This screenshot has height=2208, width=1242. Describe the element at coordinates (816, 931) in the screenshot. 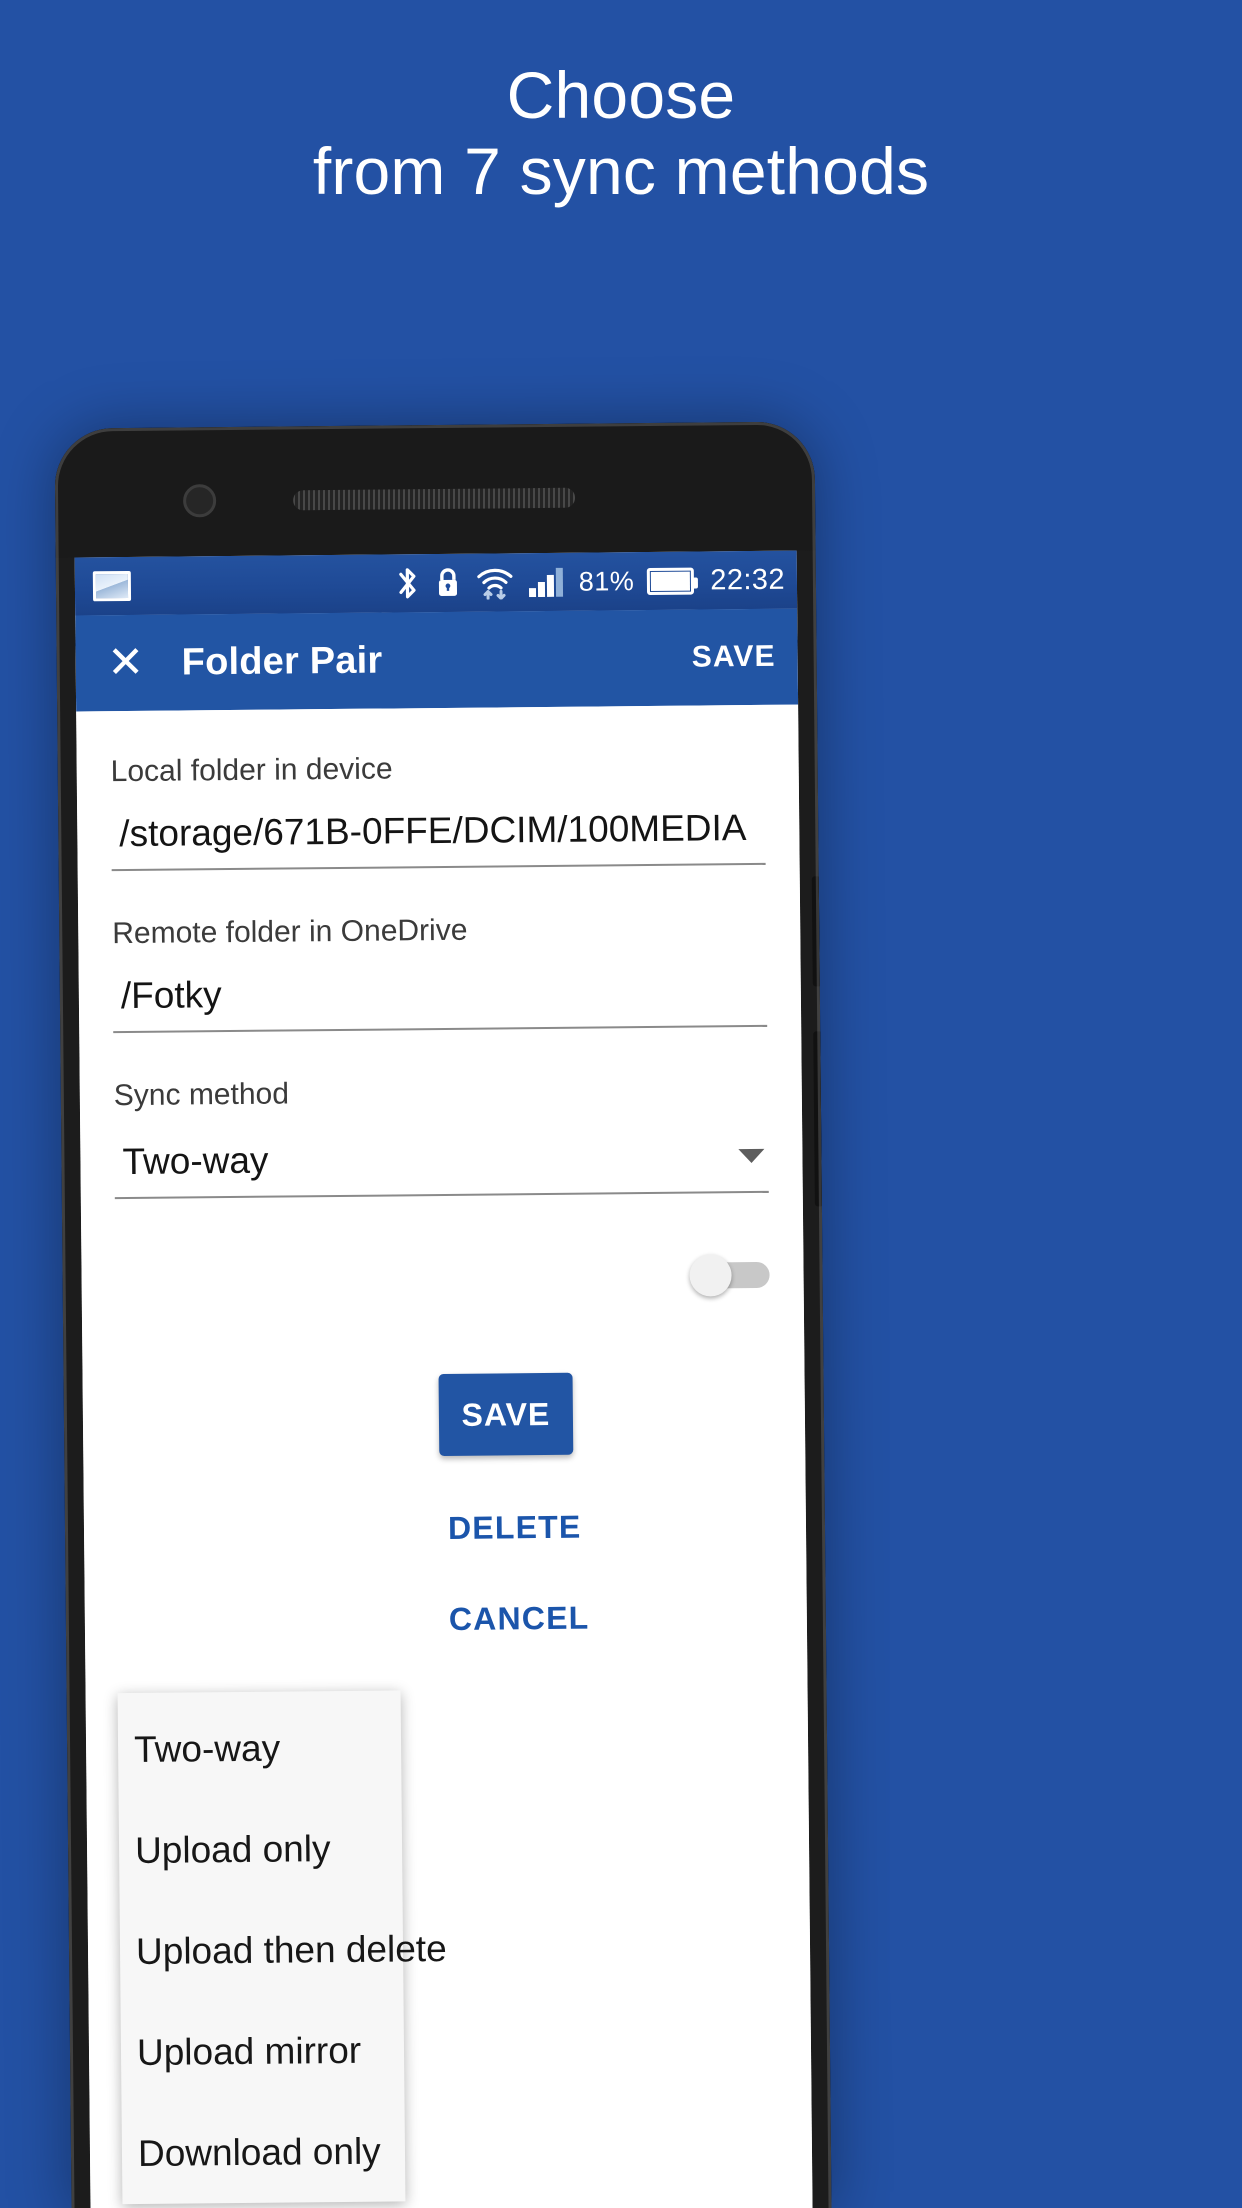

I see `volume-button` at that location.